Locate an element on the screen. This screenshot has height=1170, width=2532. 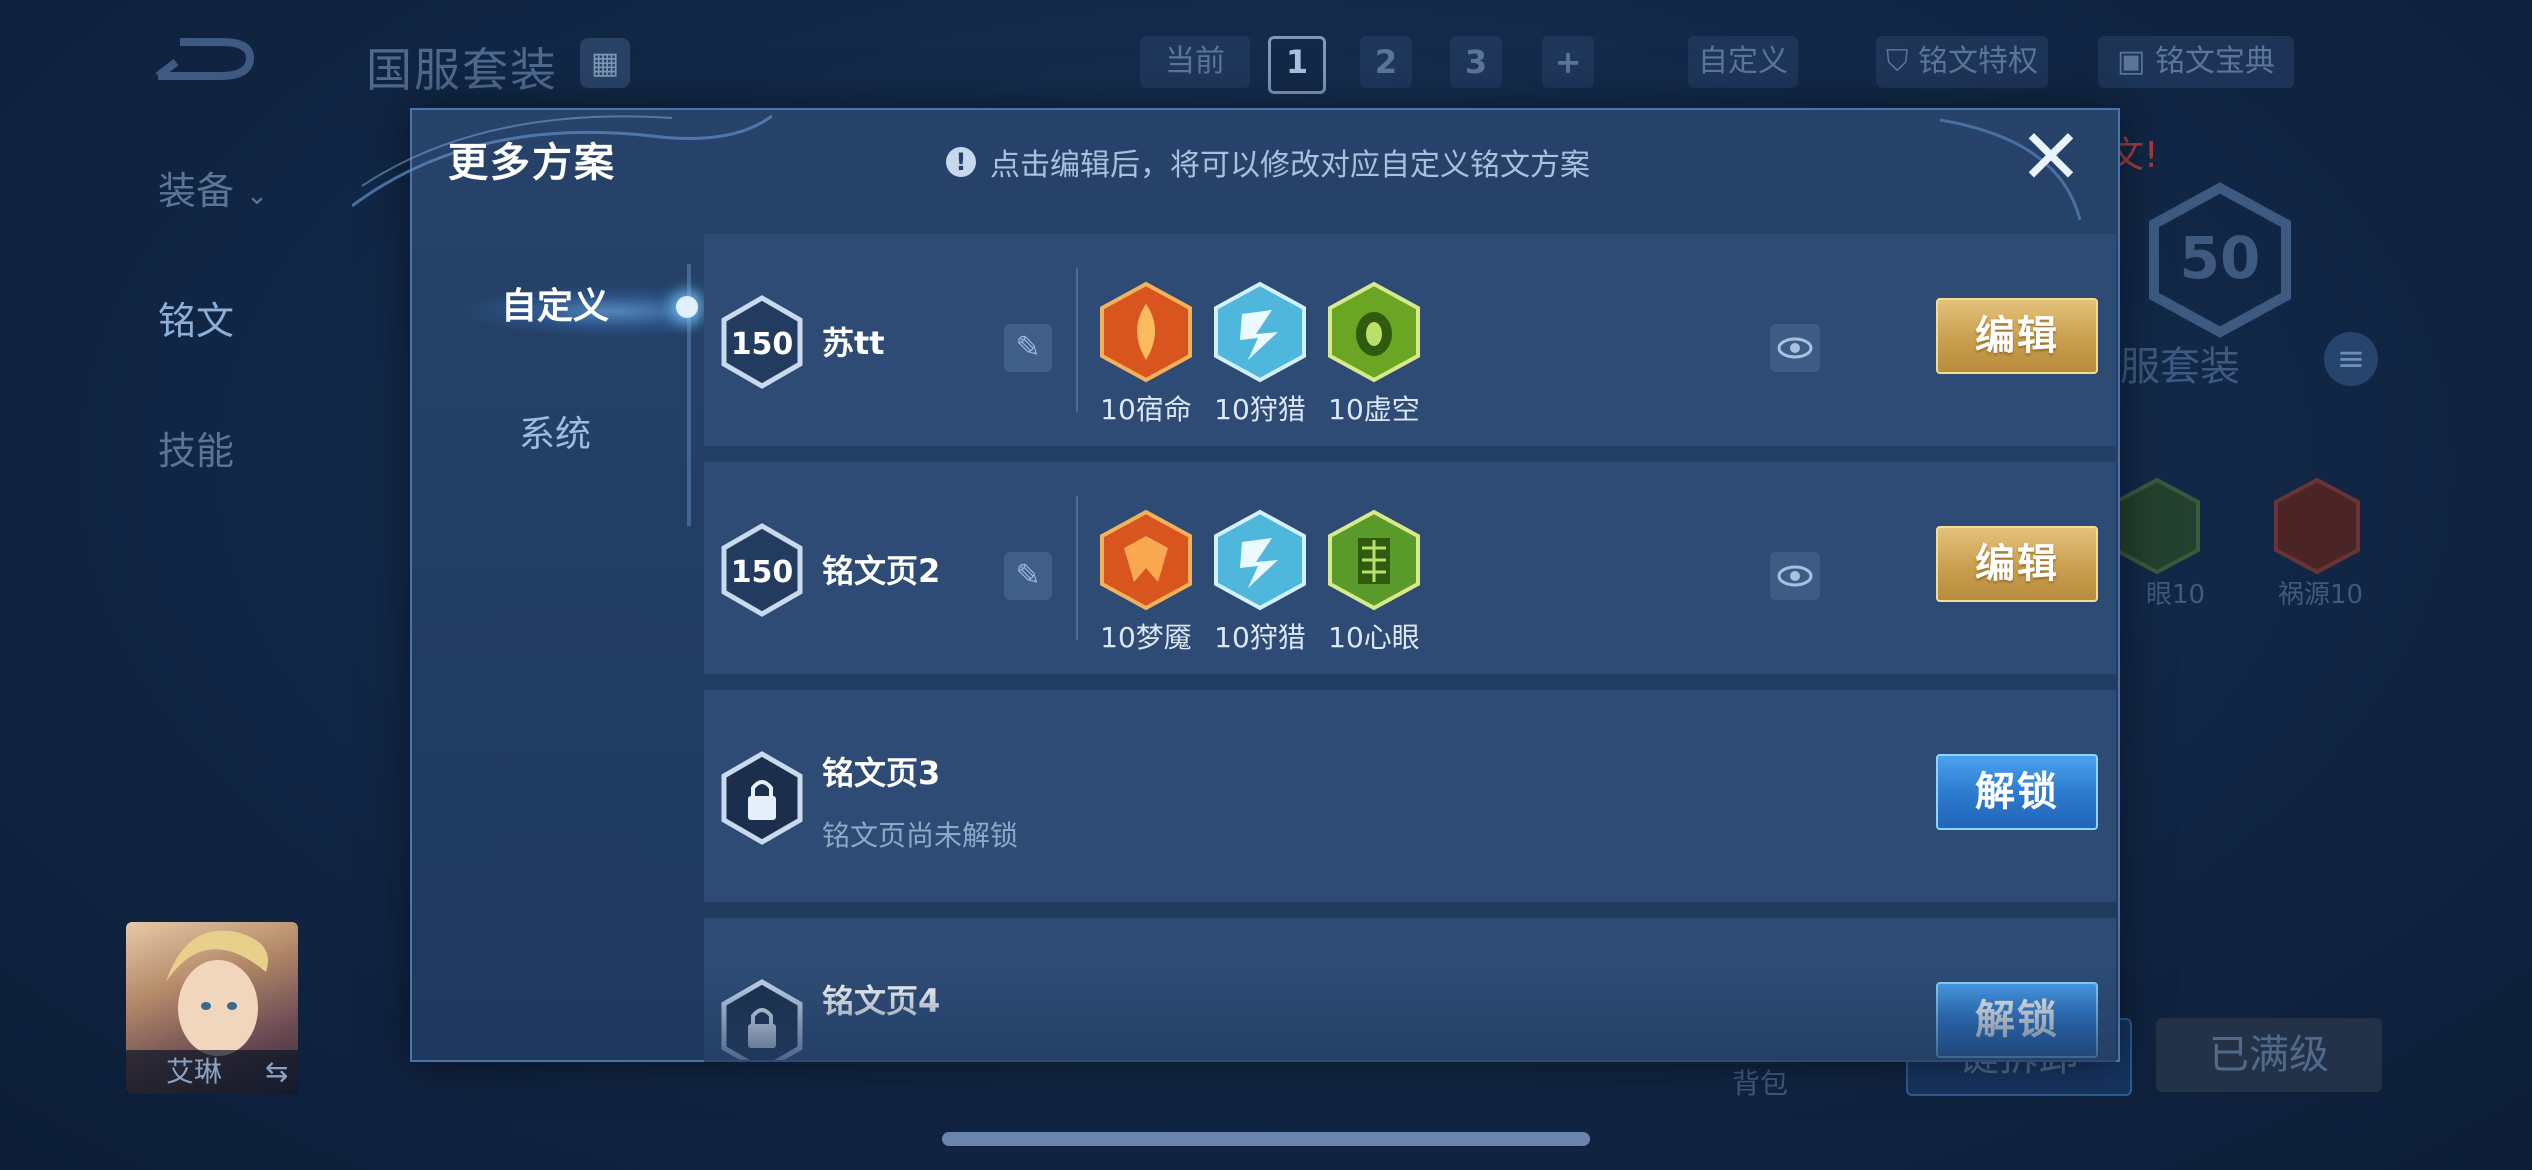
privilege-button: ⛉ 铭文特权 is located at coordinates (1962, 62).